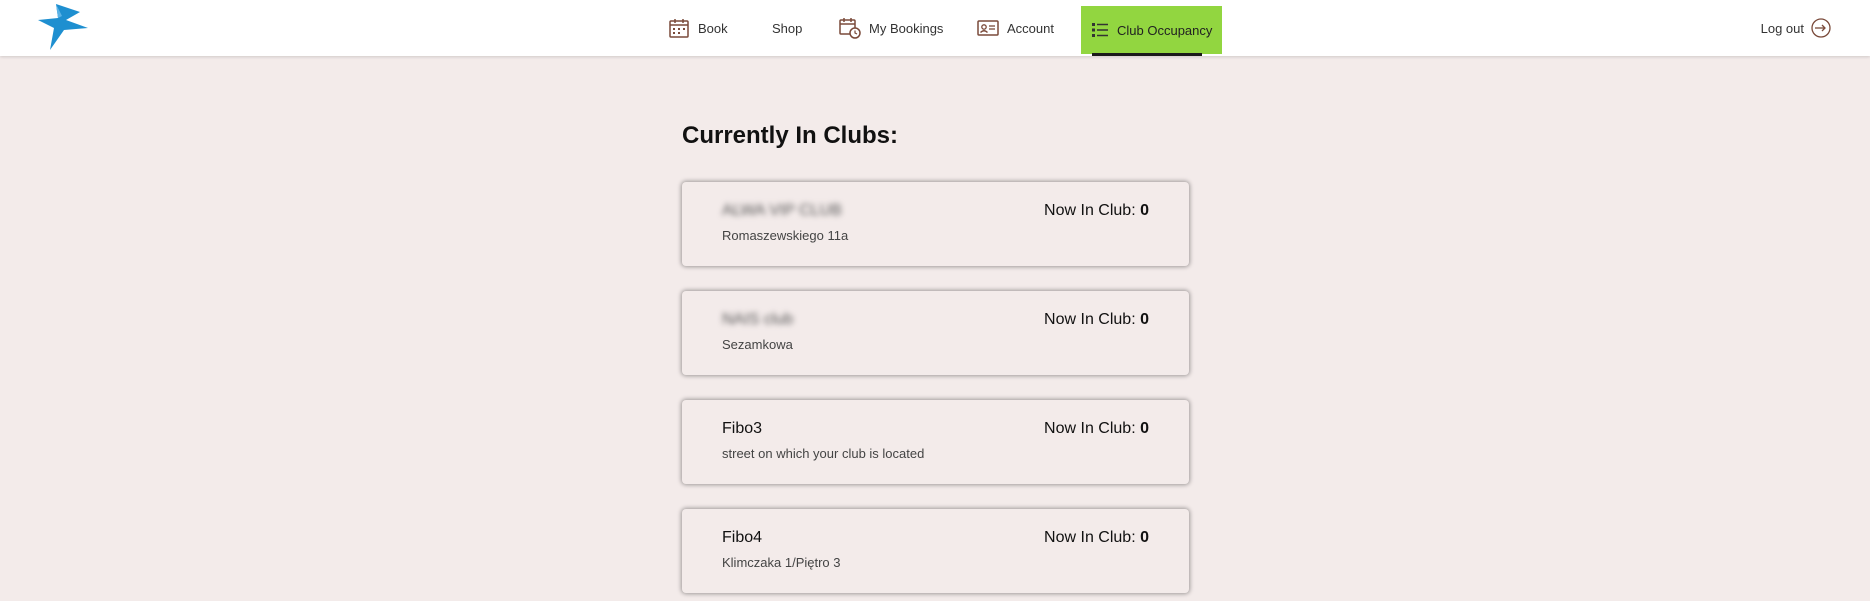 Image resolution: width=1870 pixels, height=601 pixels. What do you see at coordinates (1100, 30) in the screenshot?
I see `list-icon` at bounding box center [1100, 30].